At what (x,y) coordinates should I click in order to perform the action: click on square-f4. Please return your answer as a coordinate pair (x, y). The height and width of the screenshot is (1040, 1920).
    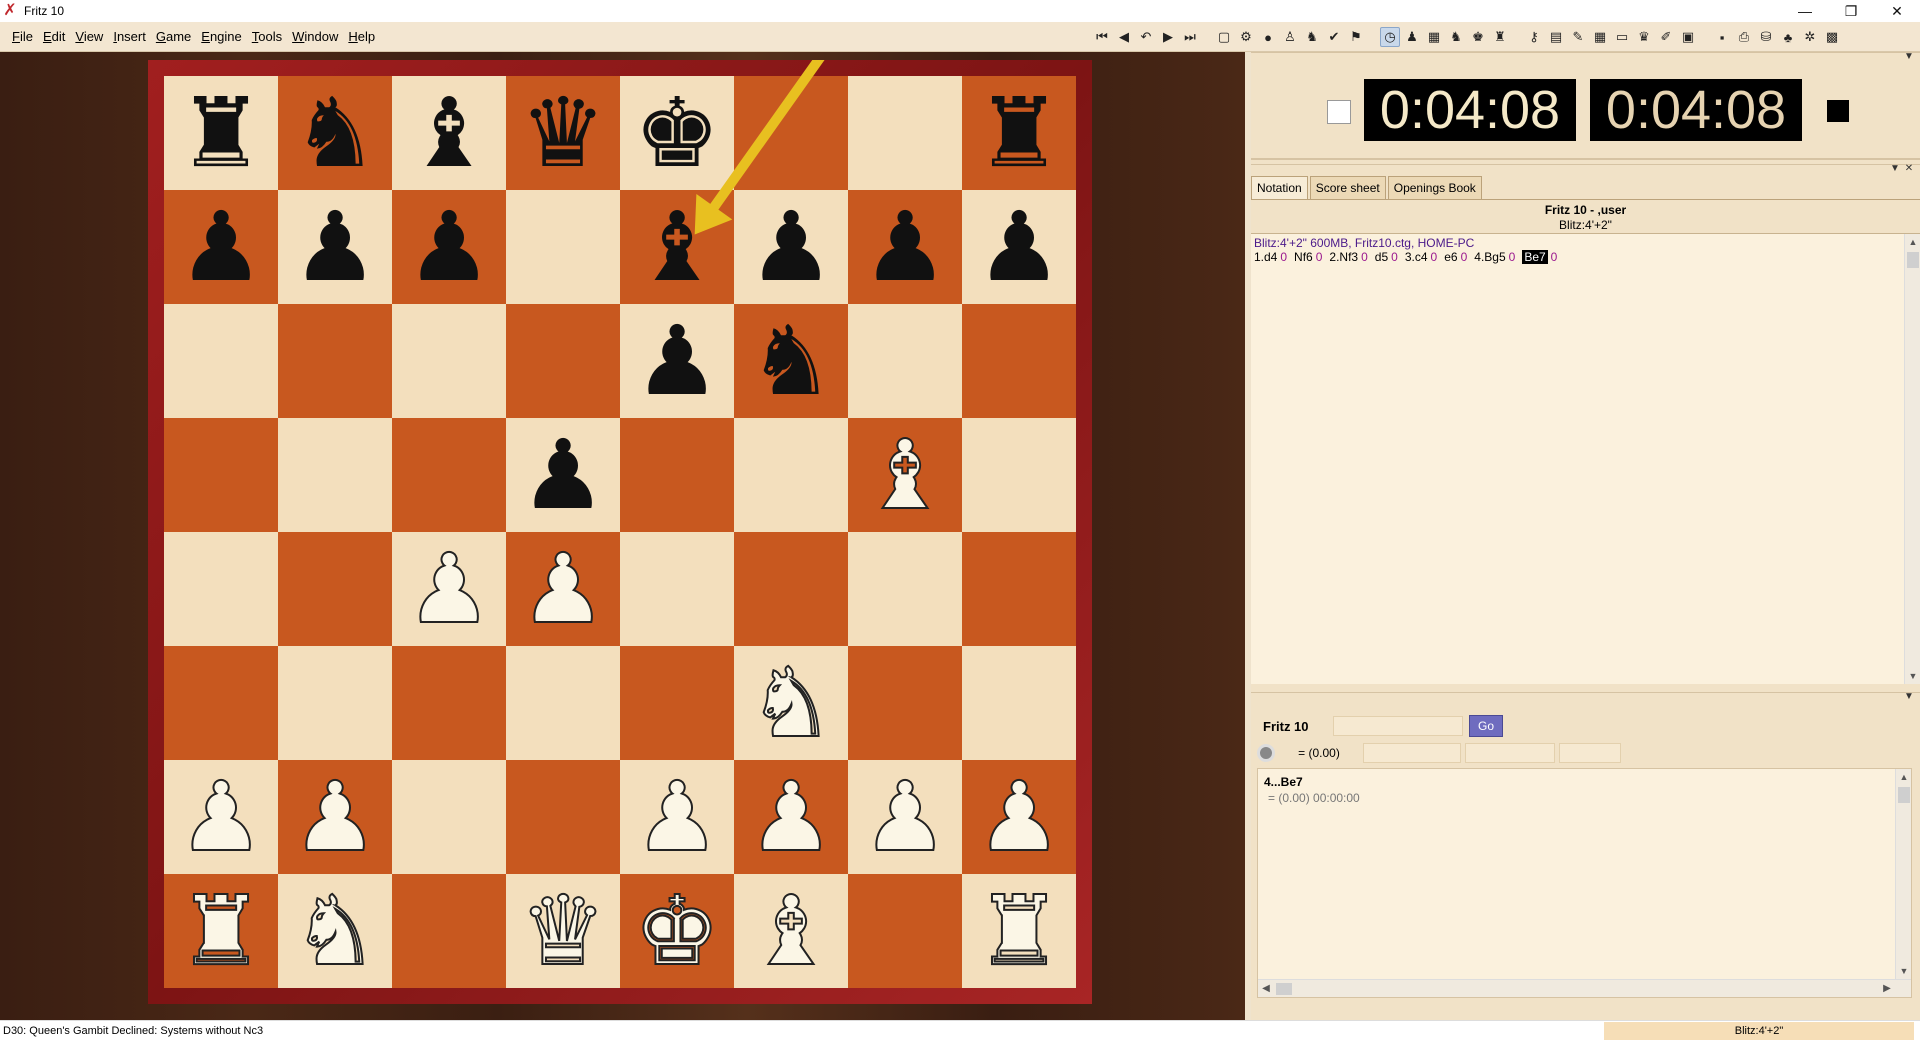
    Looking at the image, I should click on (791, 589).